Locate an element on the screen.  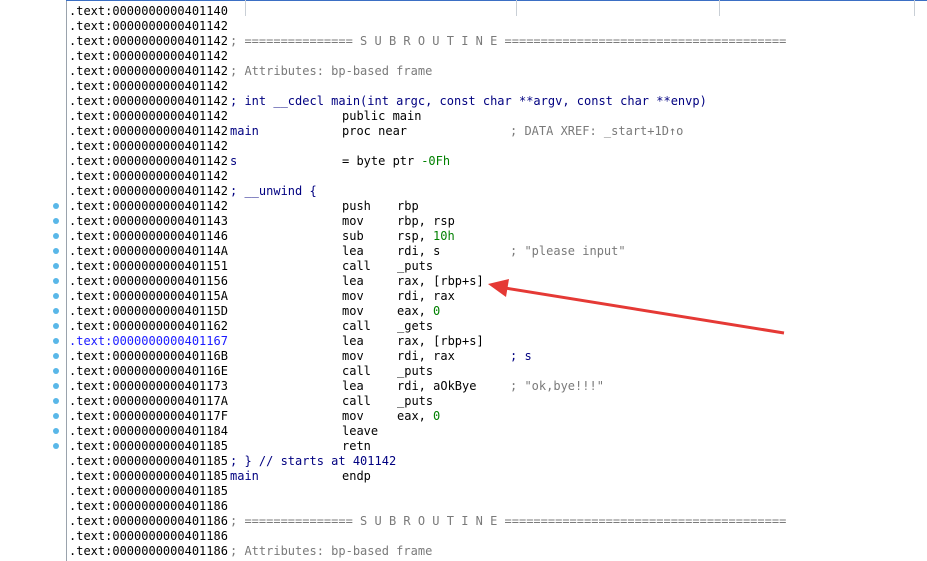
arrow-head is located at coordinates (498, 288).